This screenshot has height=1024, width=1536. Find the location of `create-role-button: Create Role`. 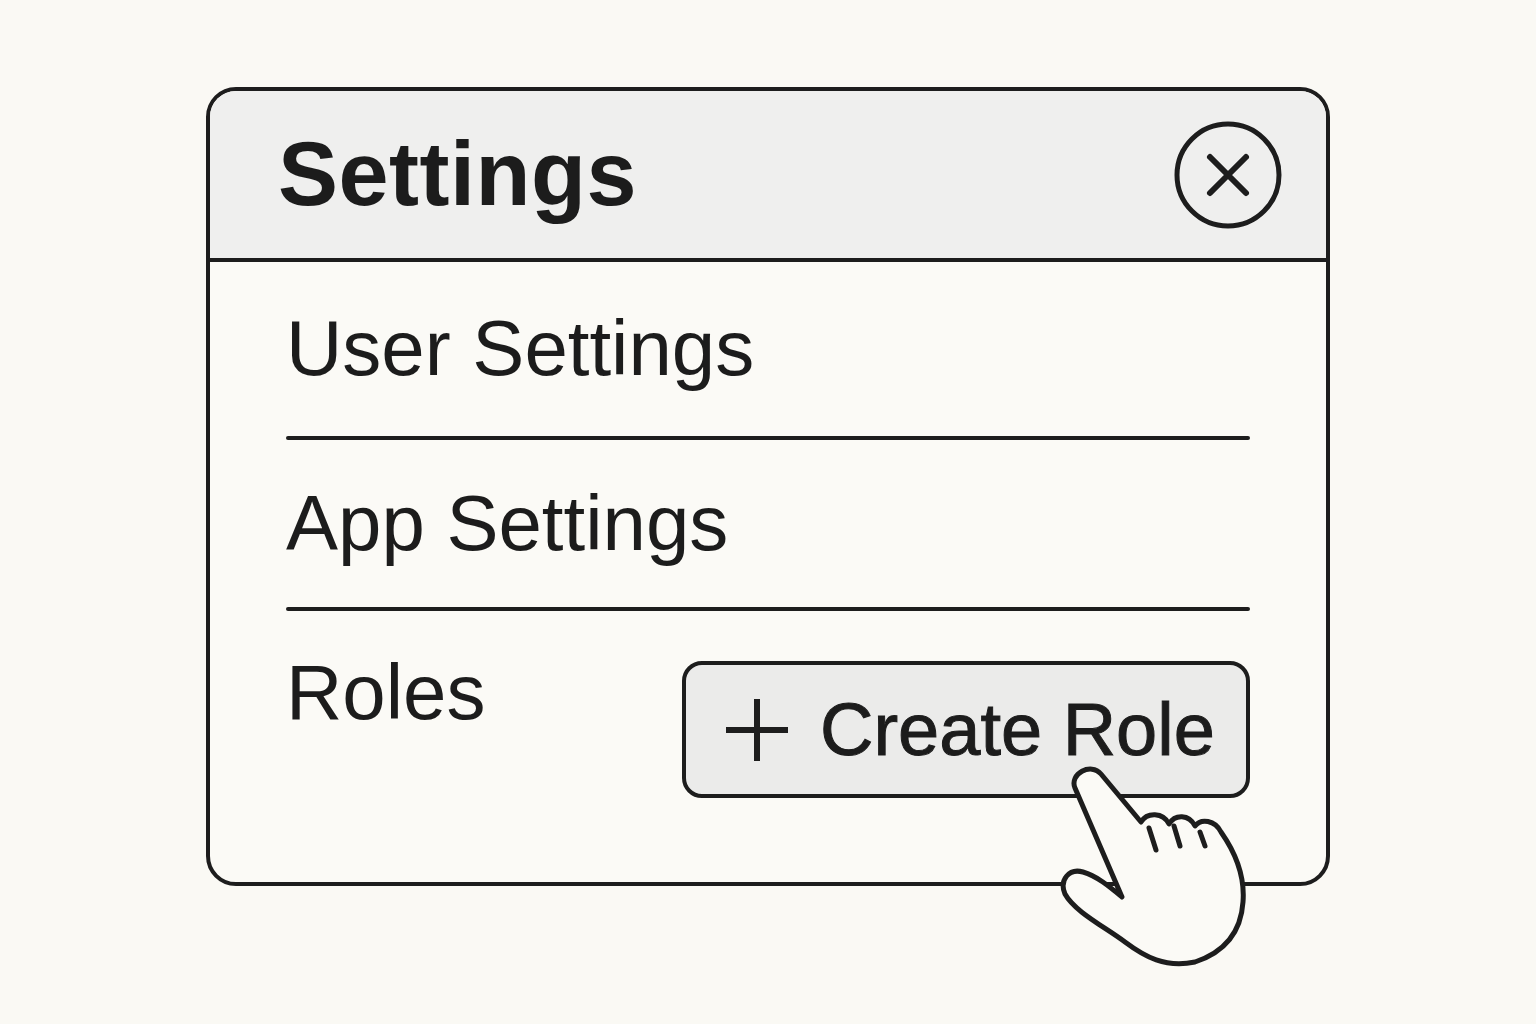

create-role-button: Create Role is located at coordinates (966, 729).